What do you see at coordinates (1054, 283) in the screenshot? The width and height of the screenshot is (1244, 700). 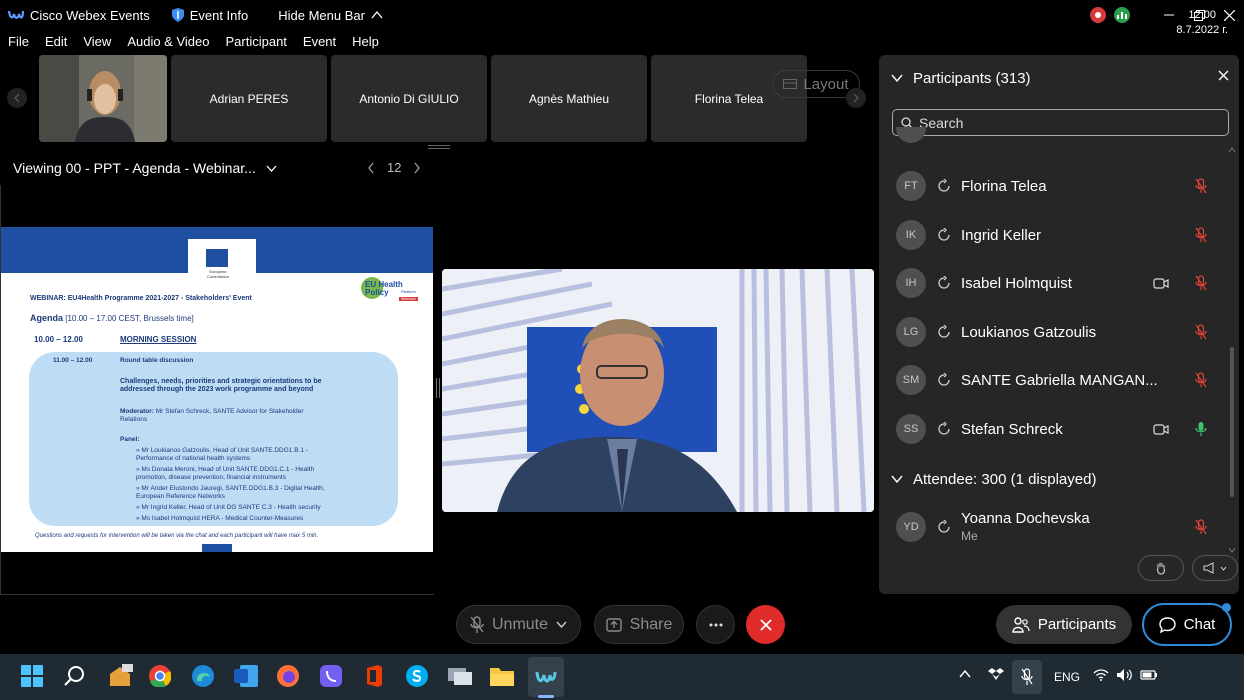 I see `participant-row: IH Isabel Holmquist` at bounding box center [1054, 283].